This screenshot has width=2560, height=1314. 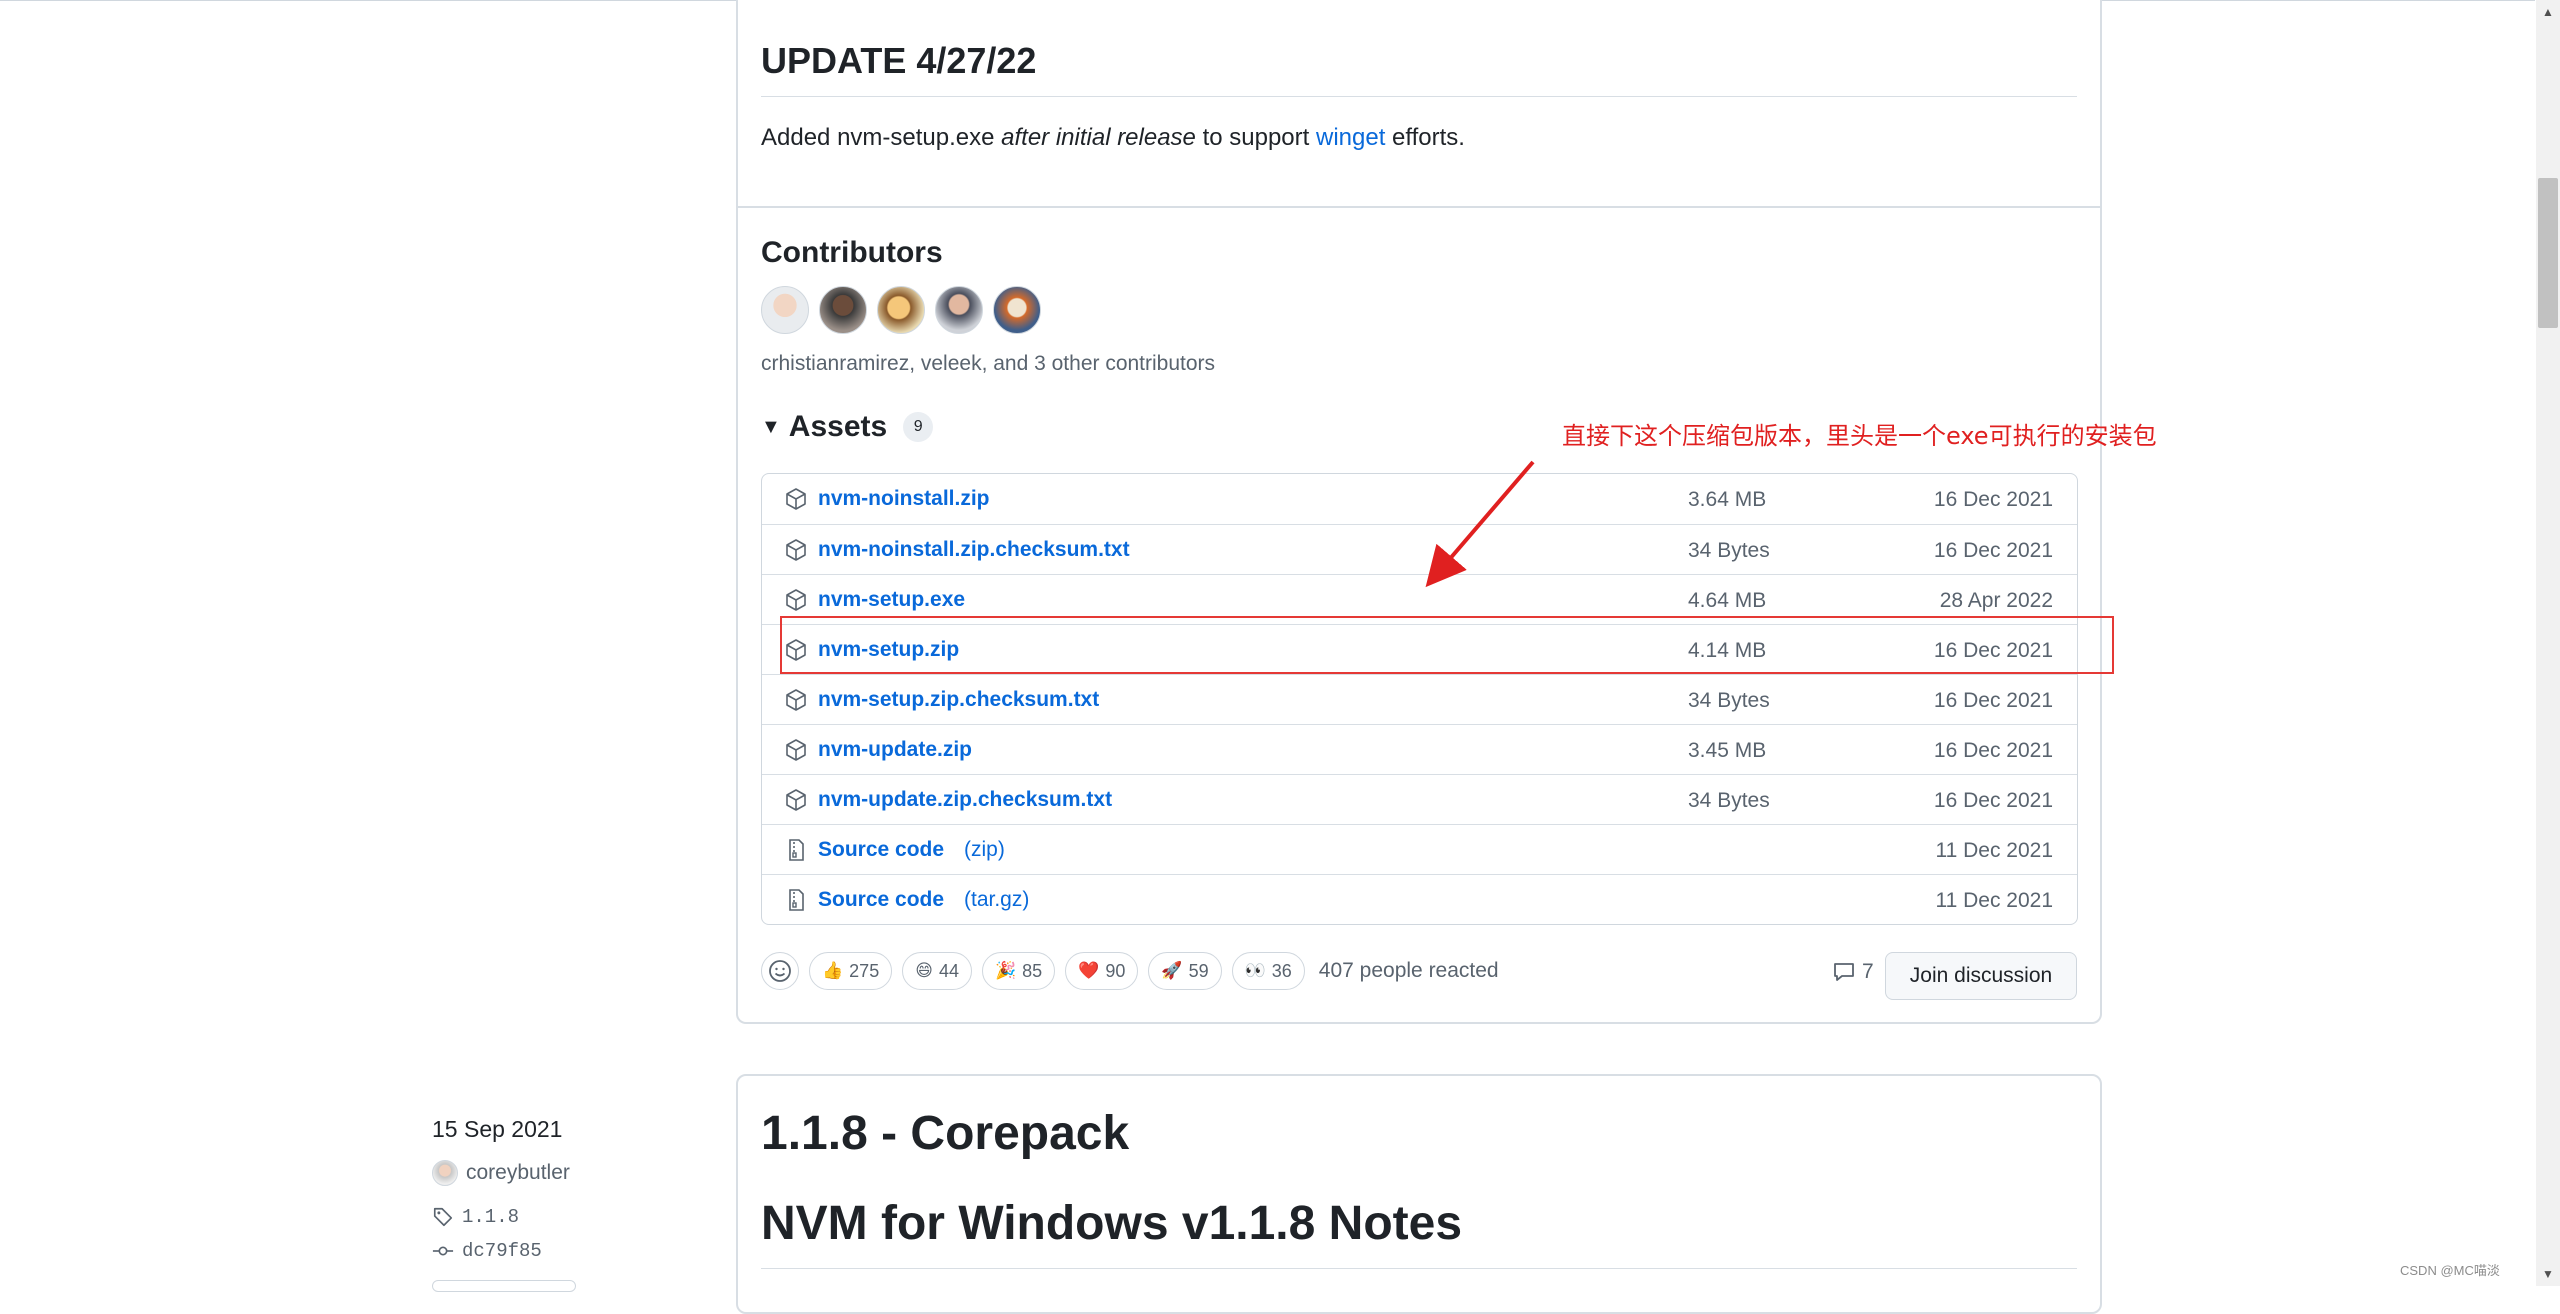 What do you see at coordinates (2450, 1270) in the screenshot?
I see `watermark: CSDN @MC喵淡` at bounding box center [2450, 1270].